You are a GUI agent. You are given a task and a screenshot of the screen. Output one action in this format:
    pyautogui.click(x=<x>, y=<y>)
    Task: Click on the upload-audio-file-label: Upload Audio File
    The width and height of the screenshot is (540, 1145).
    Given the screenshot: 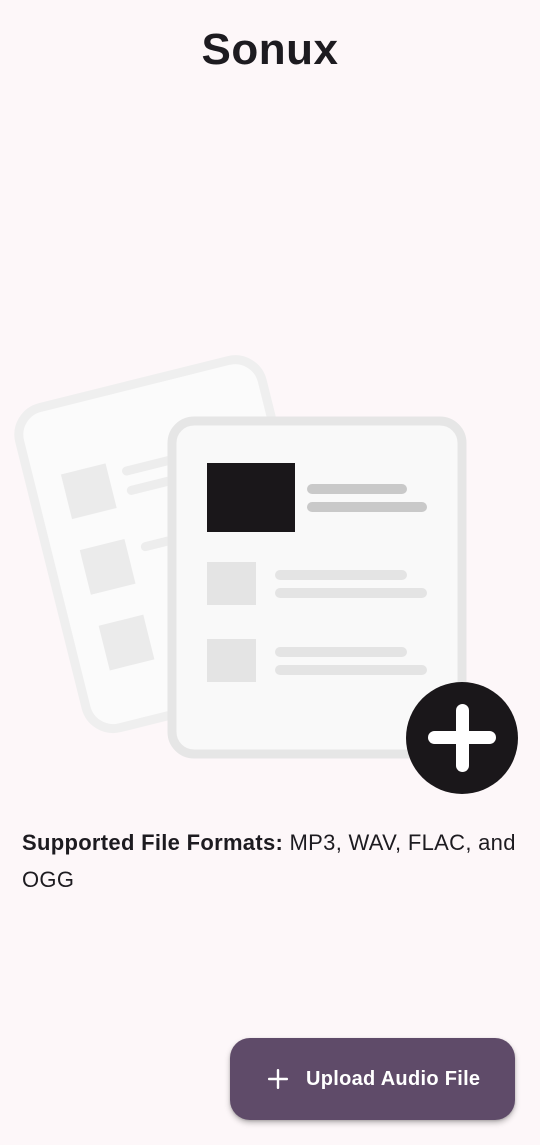 What is the action you would take?
    pyautogui.click(x=393, y=1078)
    